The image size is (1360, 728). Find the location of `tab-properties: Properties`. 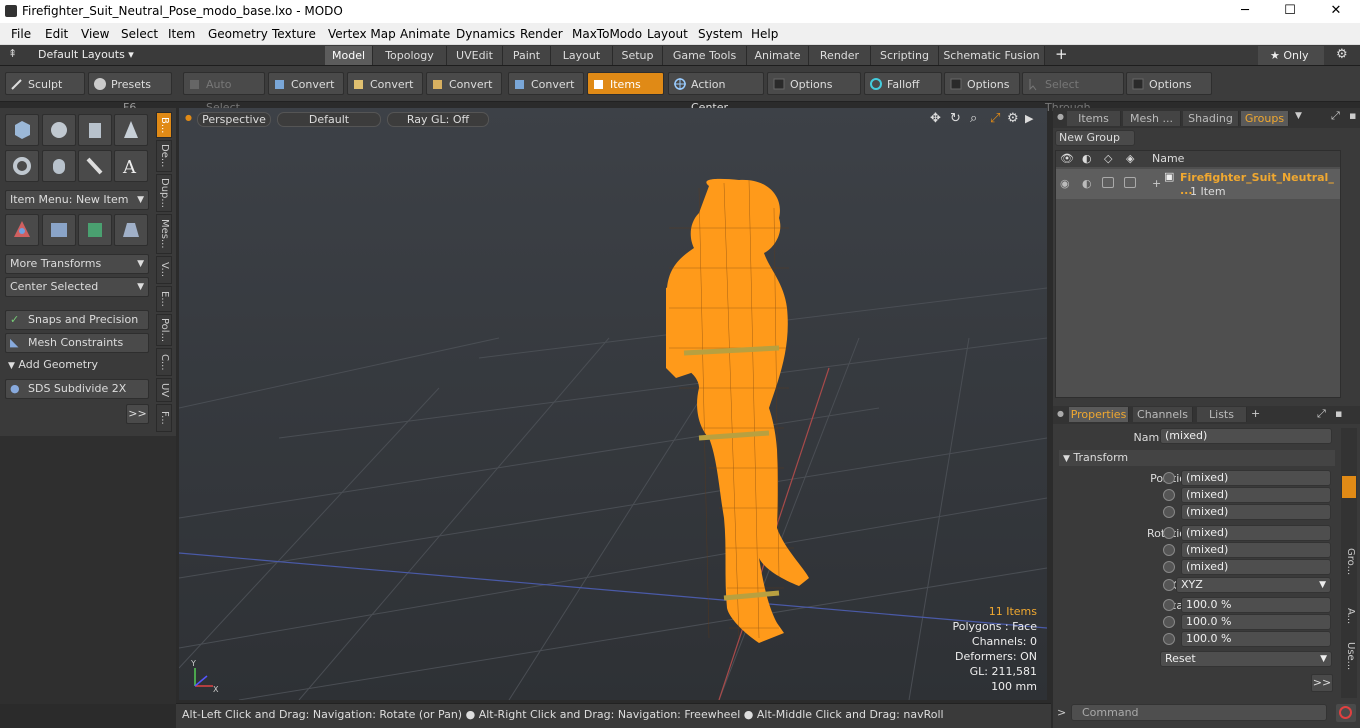

tab-properties: Properties is located at coordinates (1099, 414).